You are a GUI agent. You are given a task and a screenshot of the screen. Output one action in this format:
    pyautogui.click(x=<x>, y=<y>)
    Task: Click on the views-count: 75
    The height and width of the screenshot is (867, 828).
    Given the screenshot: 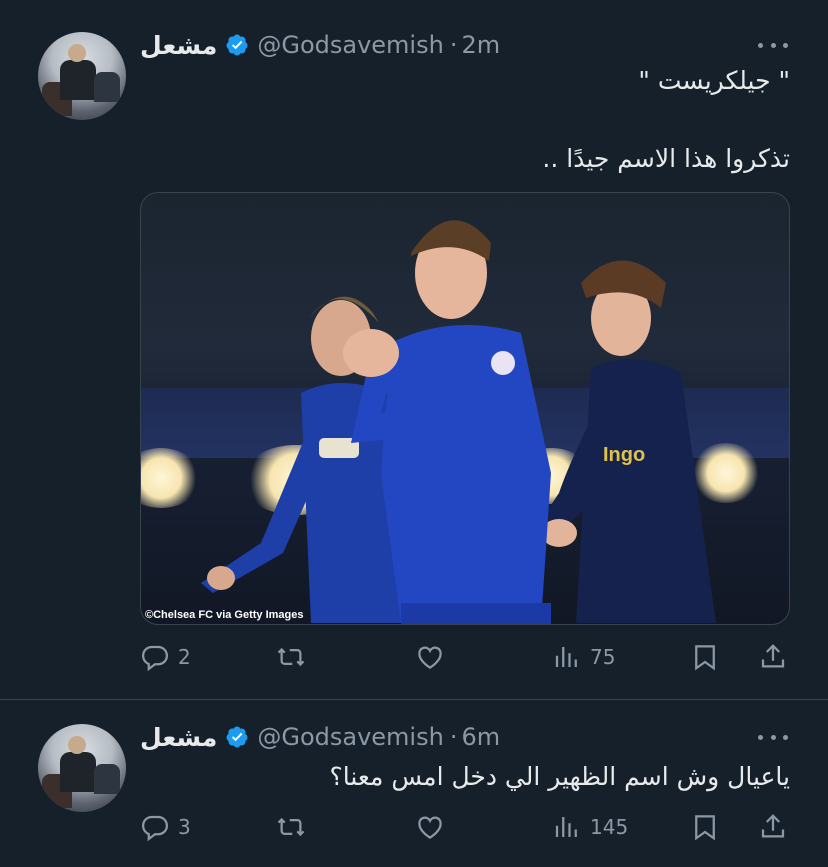 What is the action you would take?
    pyautogui.click(x=603, y=657)
    